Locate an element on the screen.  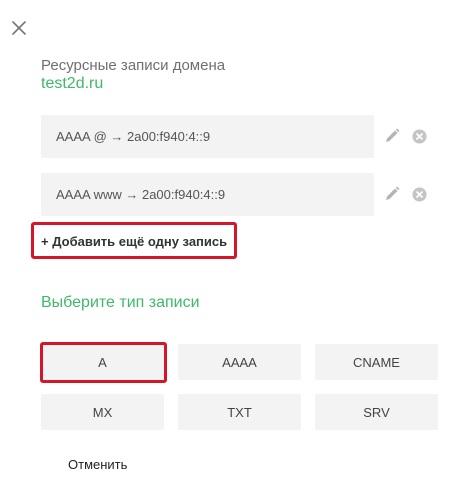
close-button is located at coordinates (19, 28).